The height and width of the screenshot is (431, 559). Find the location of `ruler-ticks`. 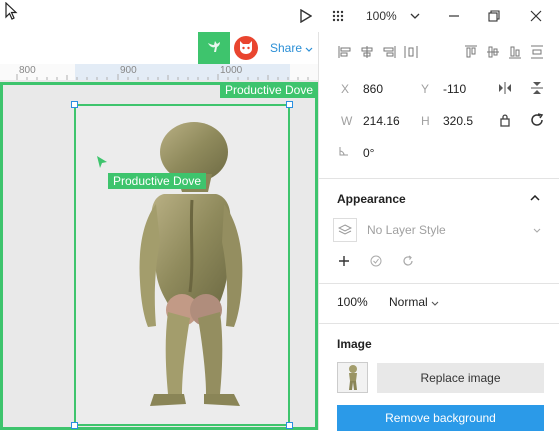

ruler-ticks is located at coordinates (162, 77).